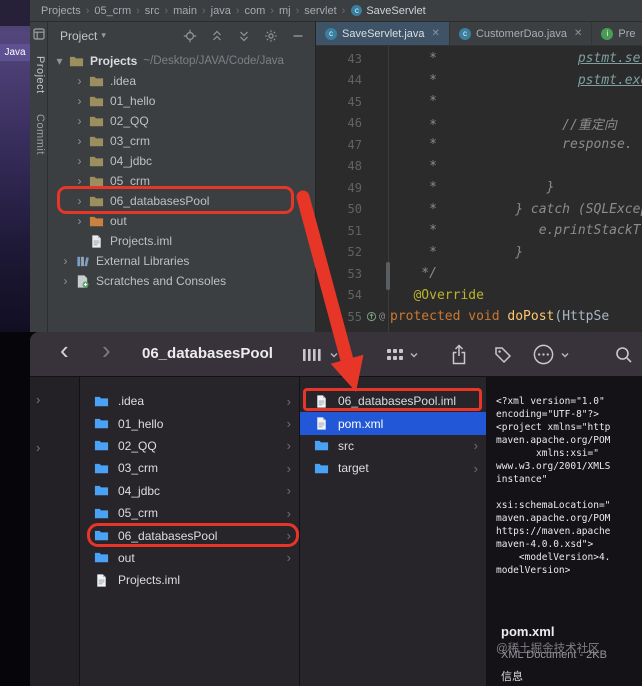 The height and width of the screenshot is (686, 642). I want to click on finder-item-label: .idea, so click(131, 401).